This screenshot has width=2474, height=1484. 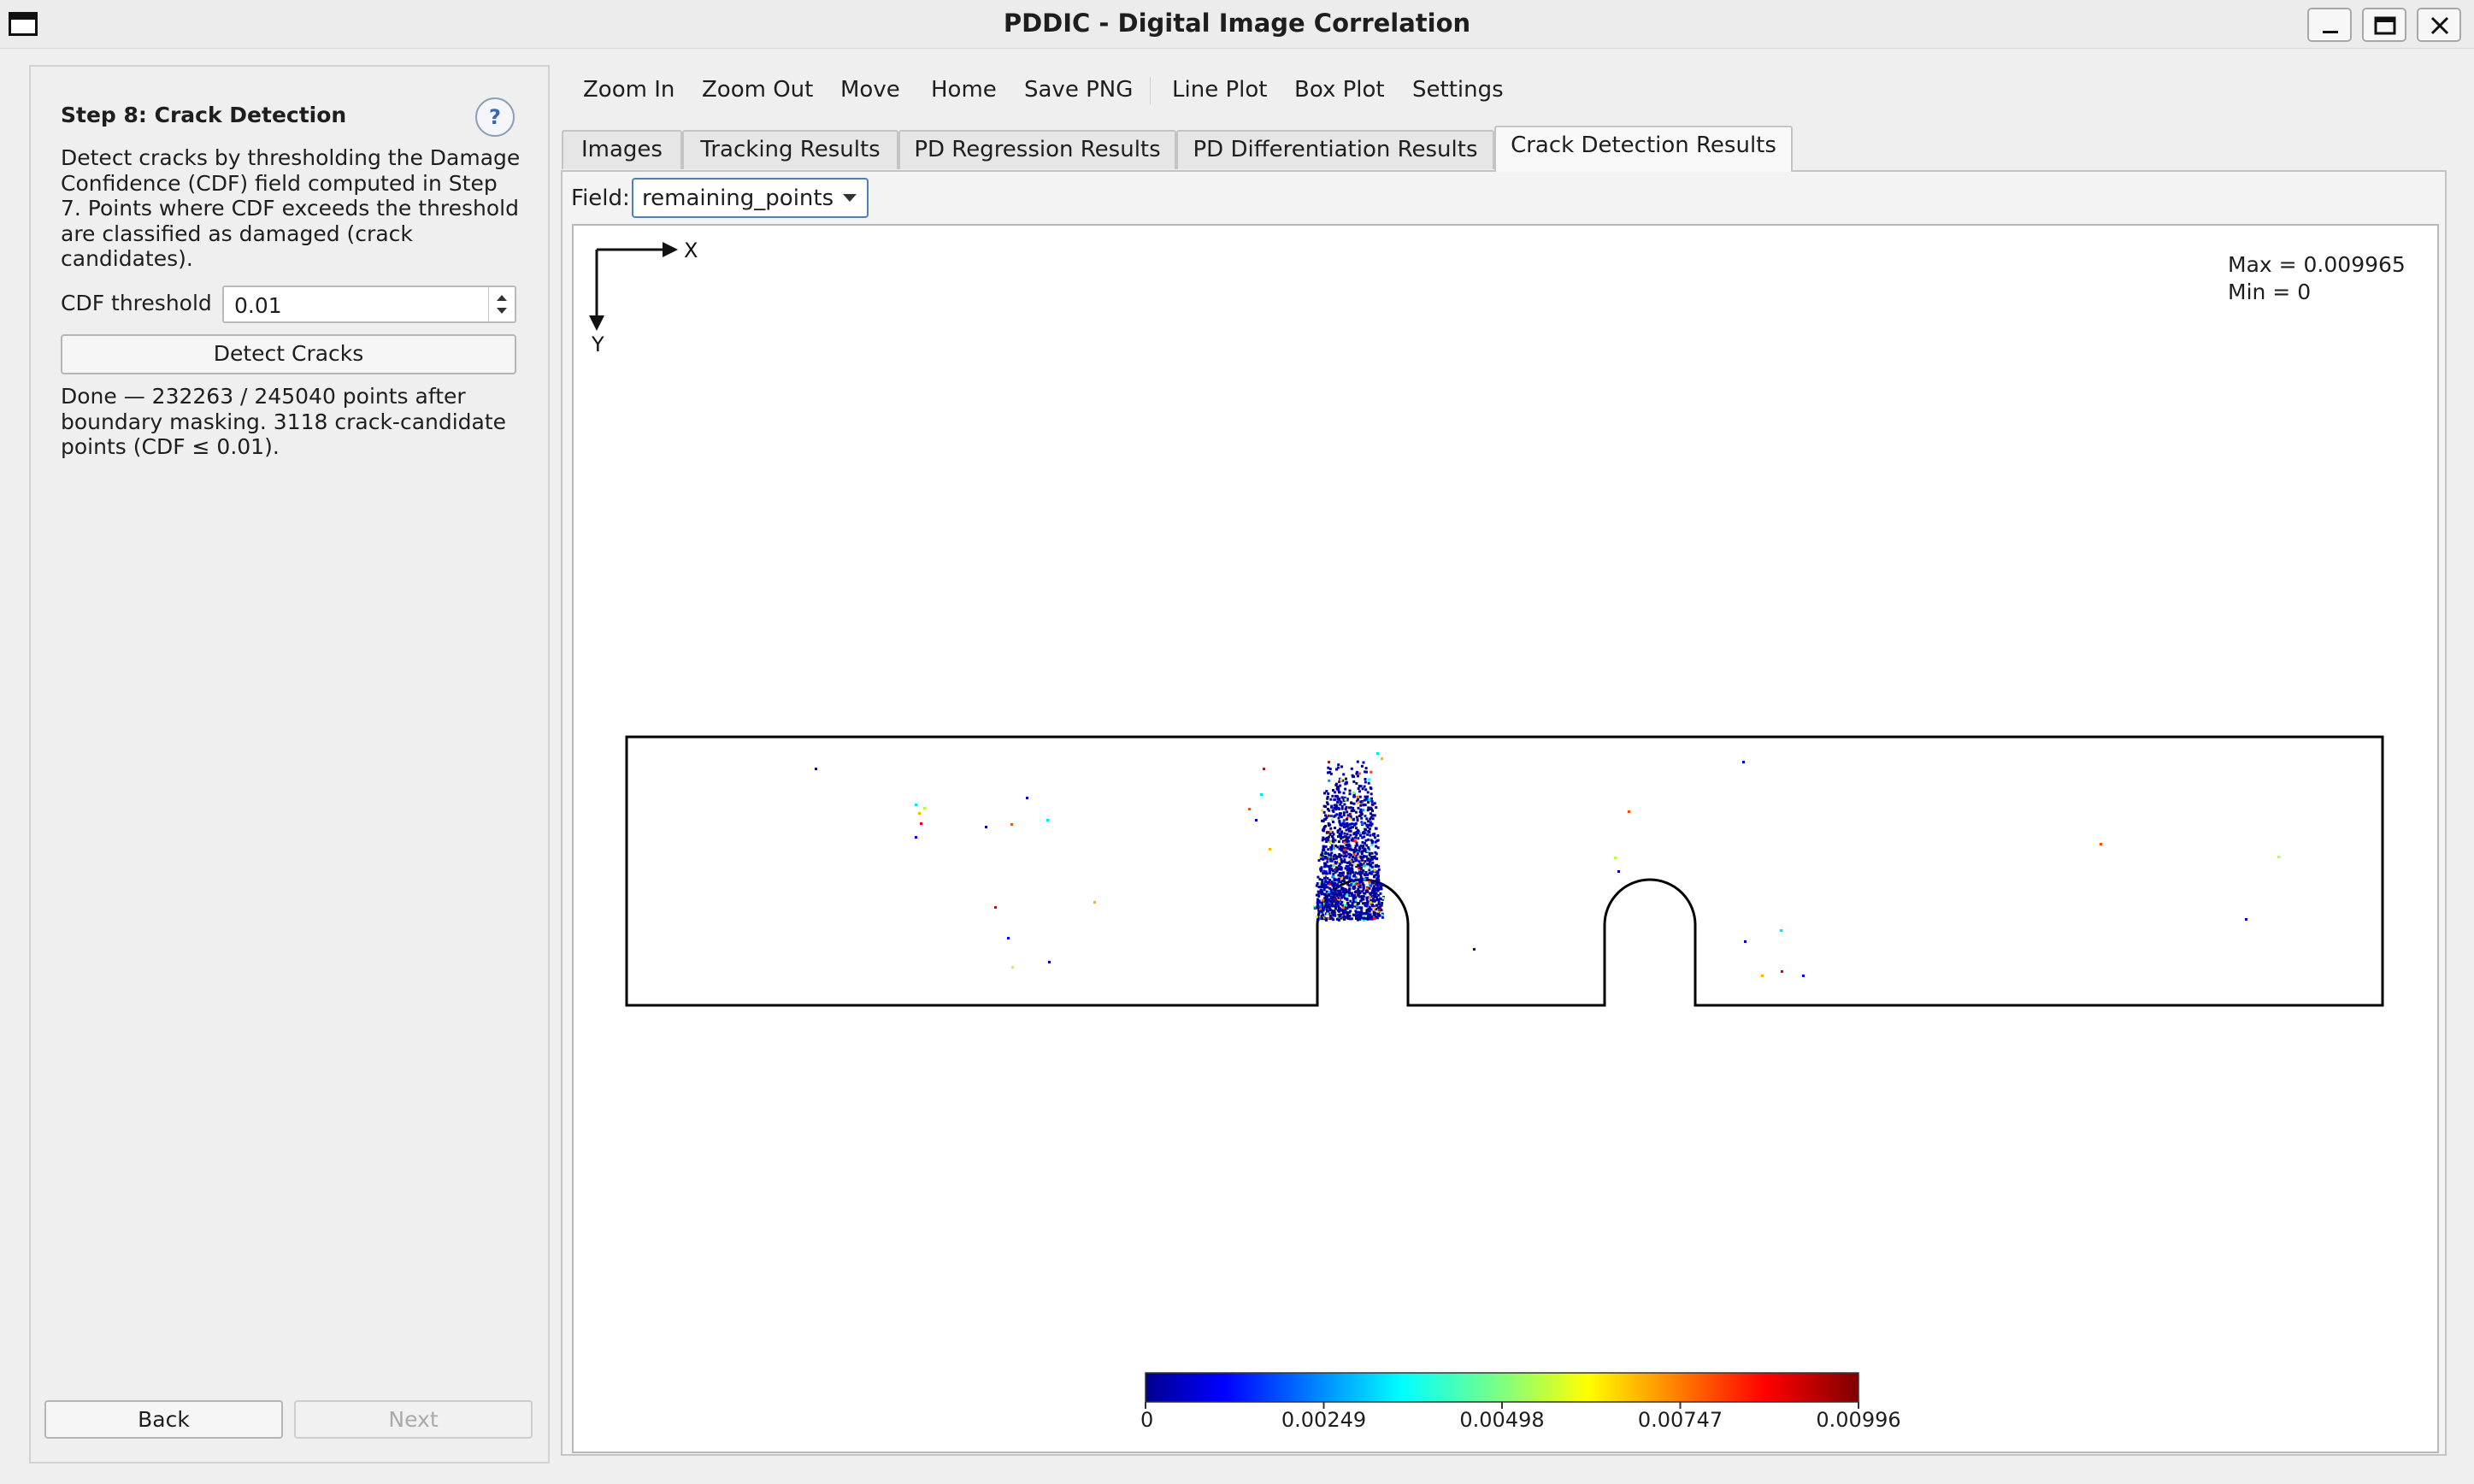 What do you see at coordinates (1505, 871) in the screenshot?
I see `specimen-outline` at bounding box center [1505, 871].